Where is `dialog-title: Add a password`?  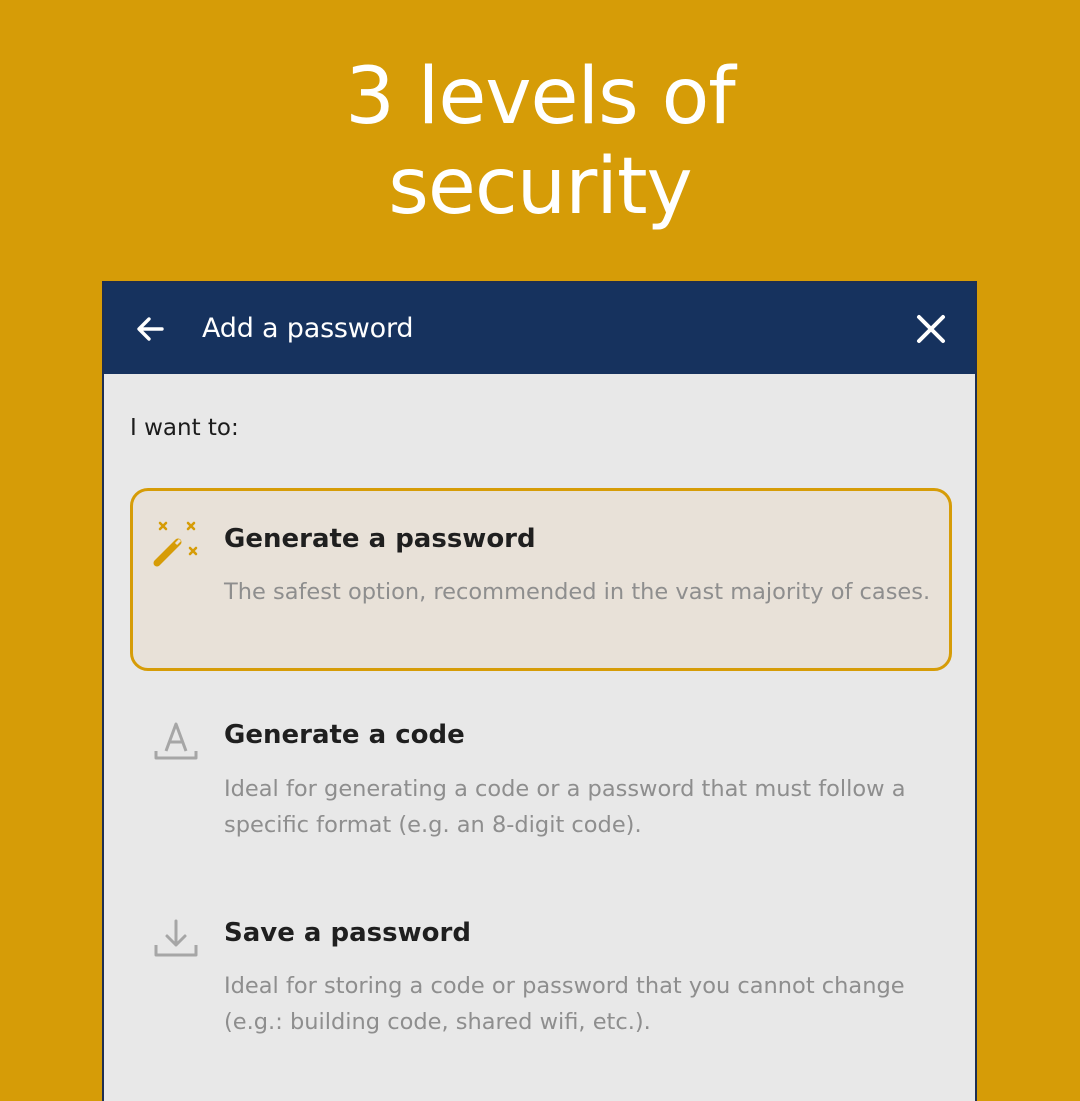
dialog-title: Add a password is located at coordinates (308, 328).